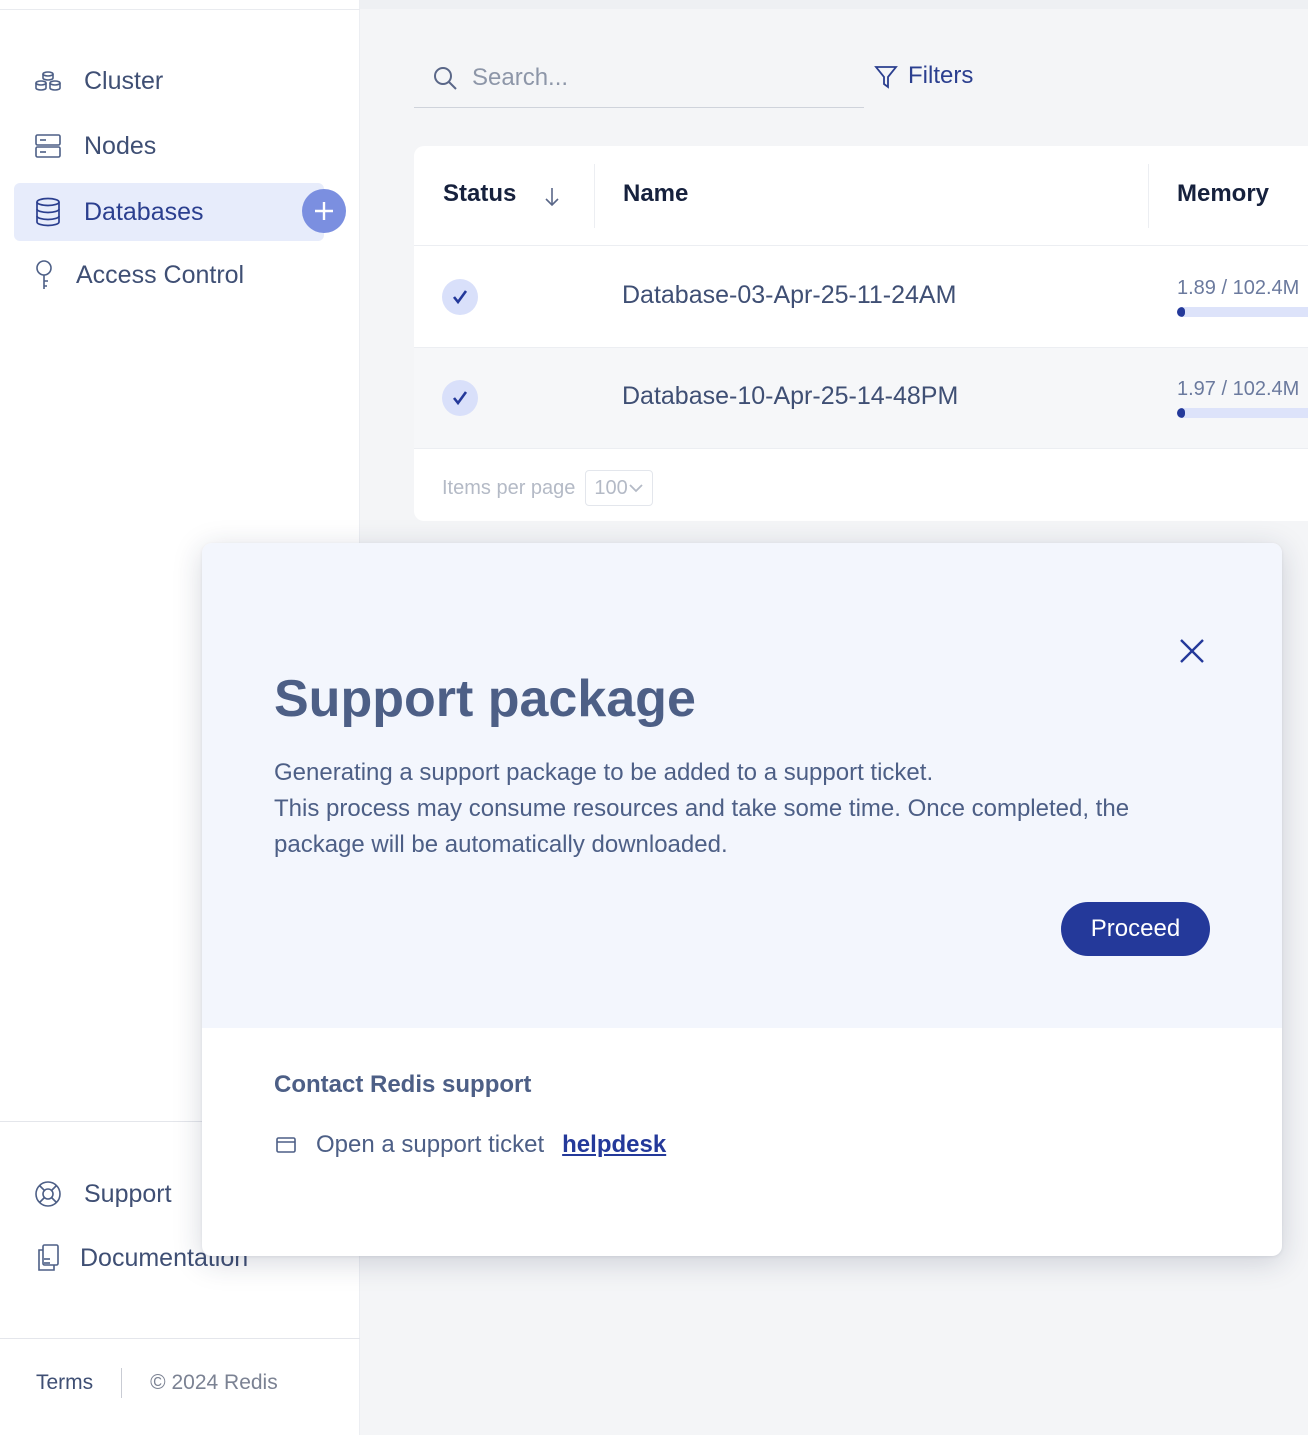 This screenshot has width=1308, height=1435. I want to click on support-ticket-text: Open a support ticket, so click(430, 1144).